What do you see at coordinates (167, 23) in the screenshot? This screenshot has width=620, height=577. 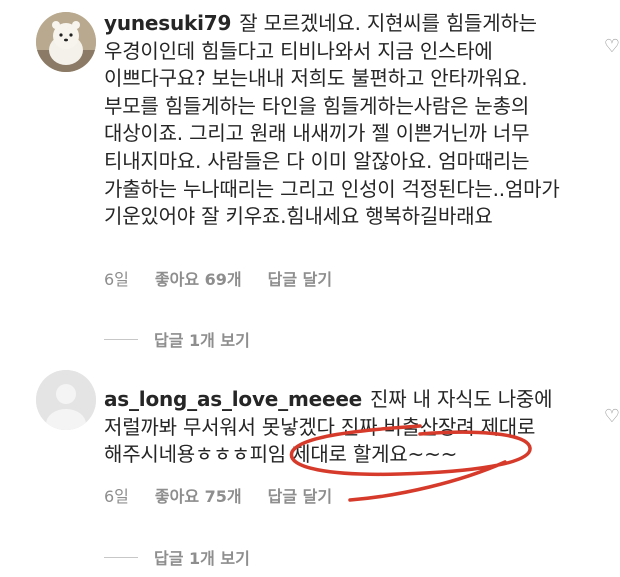 I see `comment-username: yunesuki79` at bounding box center [167, 23].